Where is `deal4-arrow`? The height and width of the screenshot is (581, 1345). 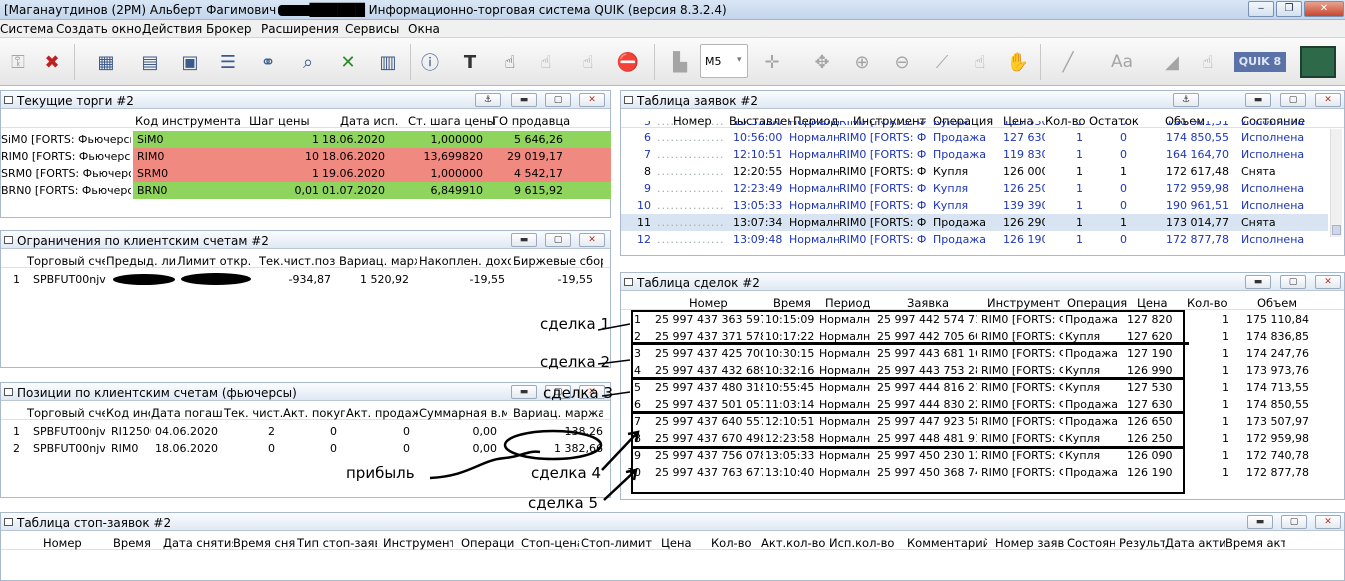 deal4-arrow is located at coordinates (620, 450).